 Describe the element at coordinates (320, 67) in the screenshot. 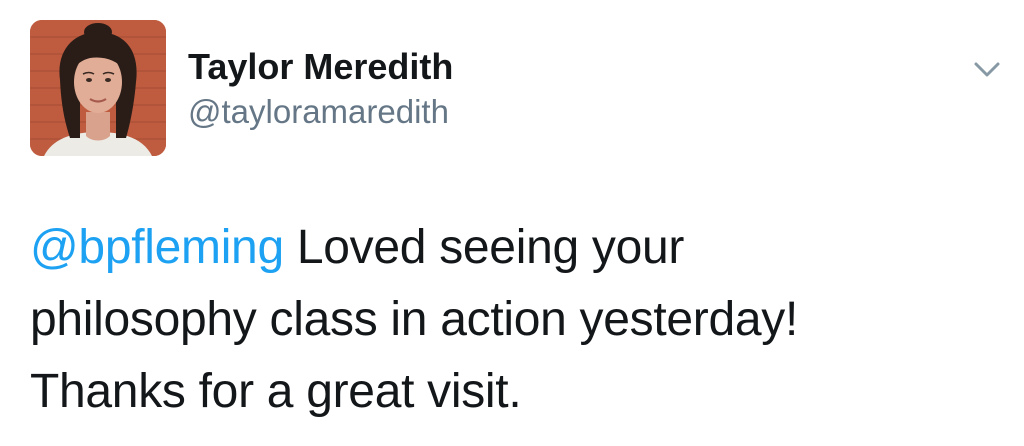

I see `author-display-name: Taylor Meredith` at that location.